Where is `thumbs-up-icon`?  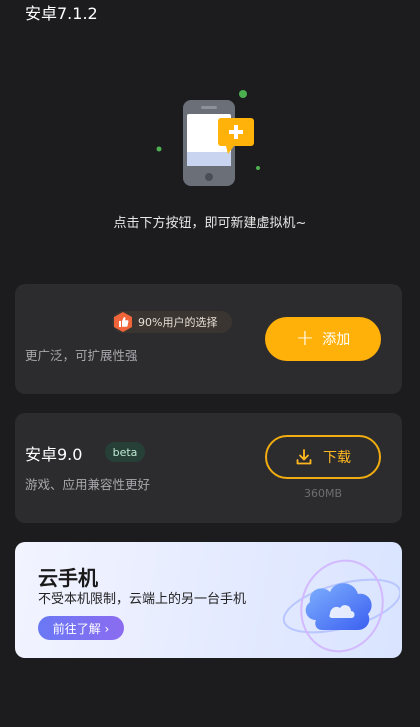 thumbs-up-icon is located at coordinates (123, 322).